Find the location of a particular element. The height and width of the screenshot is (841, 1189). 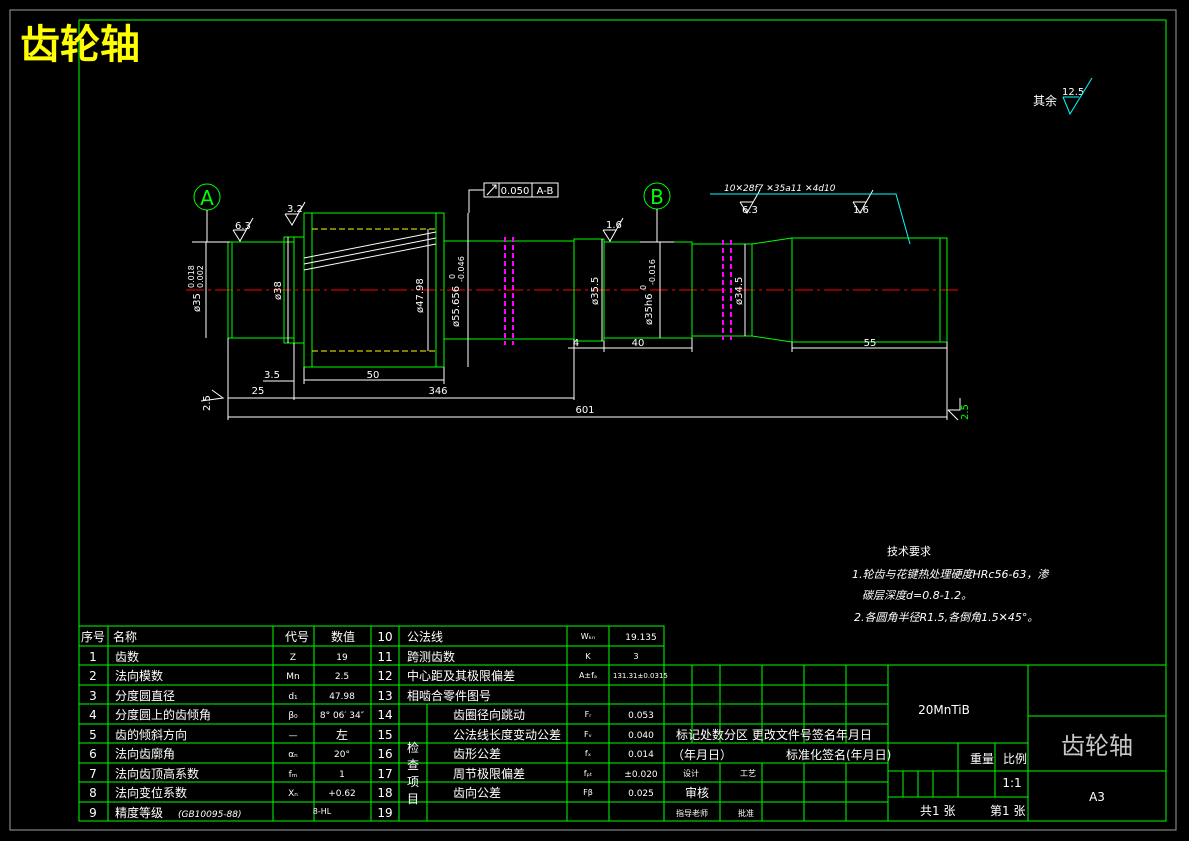

row7-name: 法向齿顶高系数 is located at coordinates (157, 773).